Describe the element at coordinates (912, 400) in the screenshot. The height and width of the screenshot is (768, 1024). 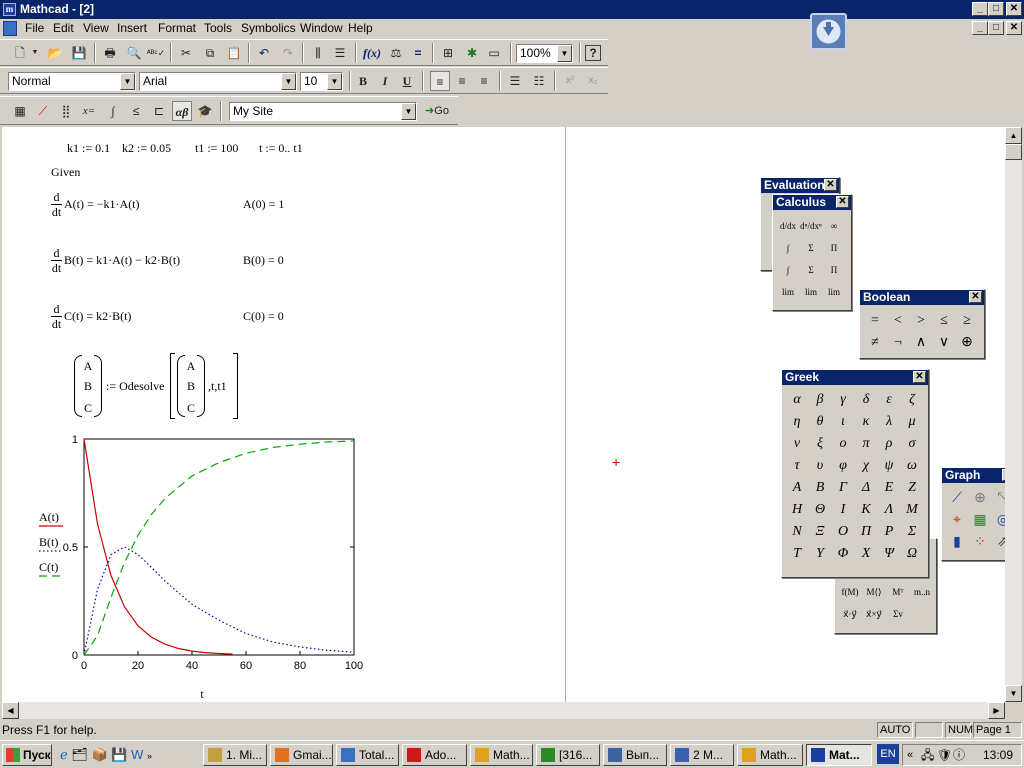
I see `greek-letter-button: ζ` at that location.